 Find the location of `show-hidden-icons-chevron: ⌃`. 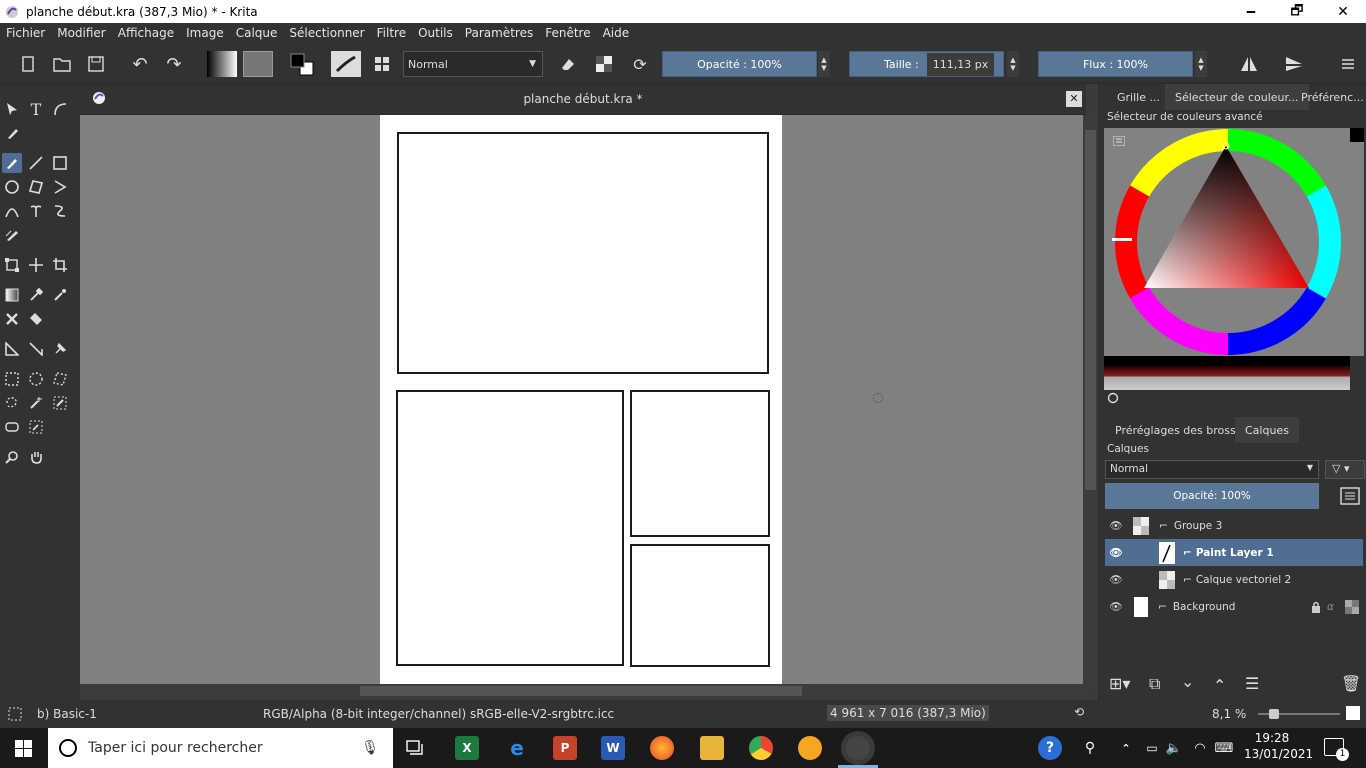

show-hidden-icons-chevron: ⌃ is located at coordinates (1126, 748).